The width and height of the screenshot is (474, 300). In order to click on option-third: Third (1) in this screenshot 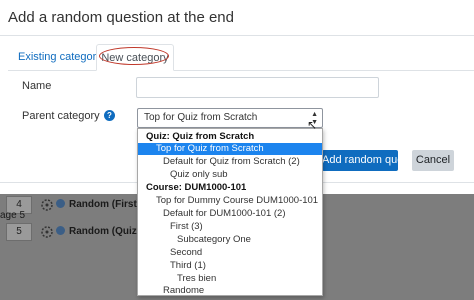, I will do `click(230, 266)`.